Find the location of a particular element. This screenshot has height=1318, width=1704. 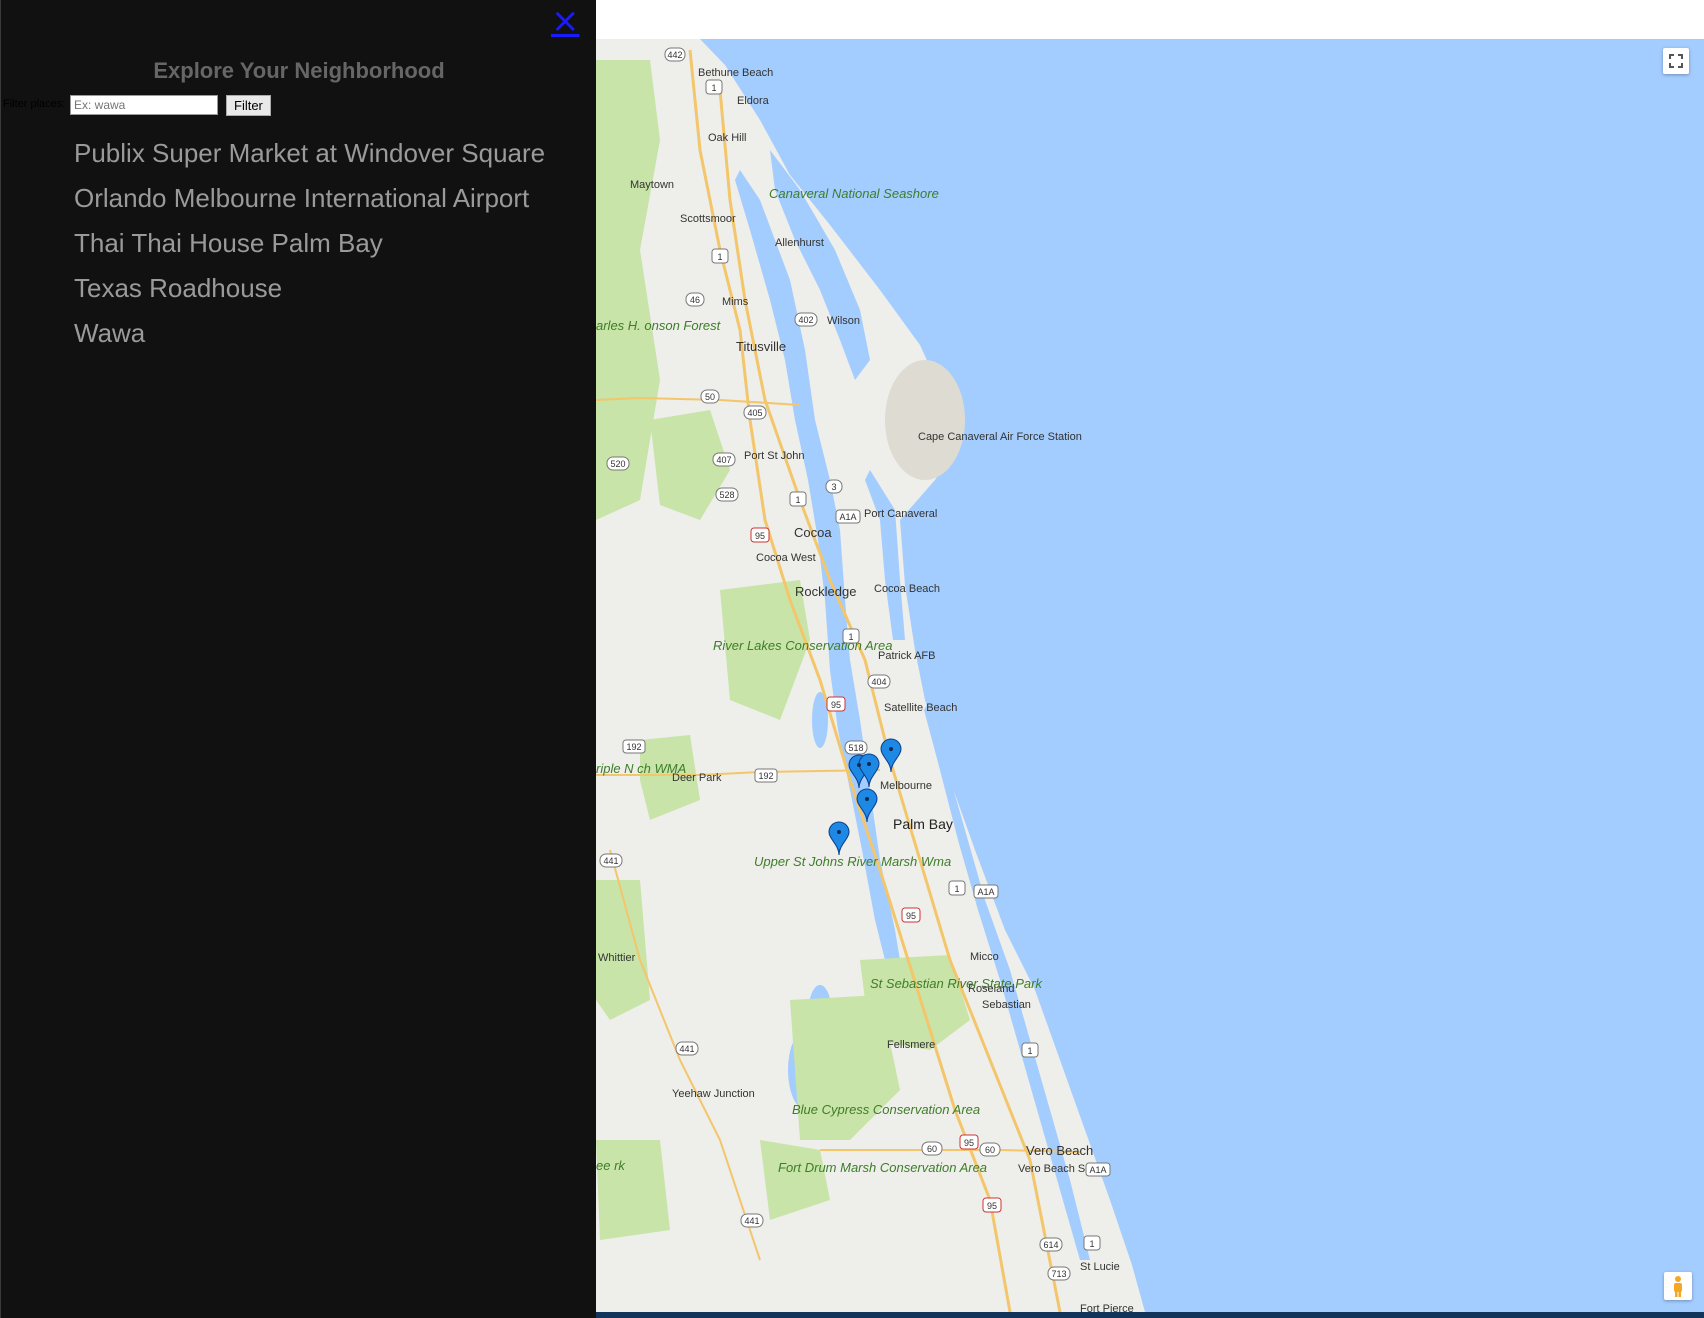

map-label: Satellite Beach is located at coordinates (920, 708).